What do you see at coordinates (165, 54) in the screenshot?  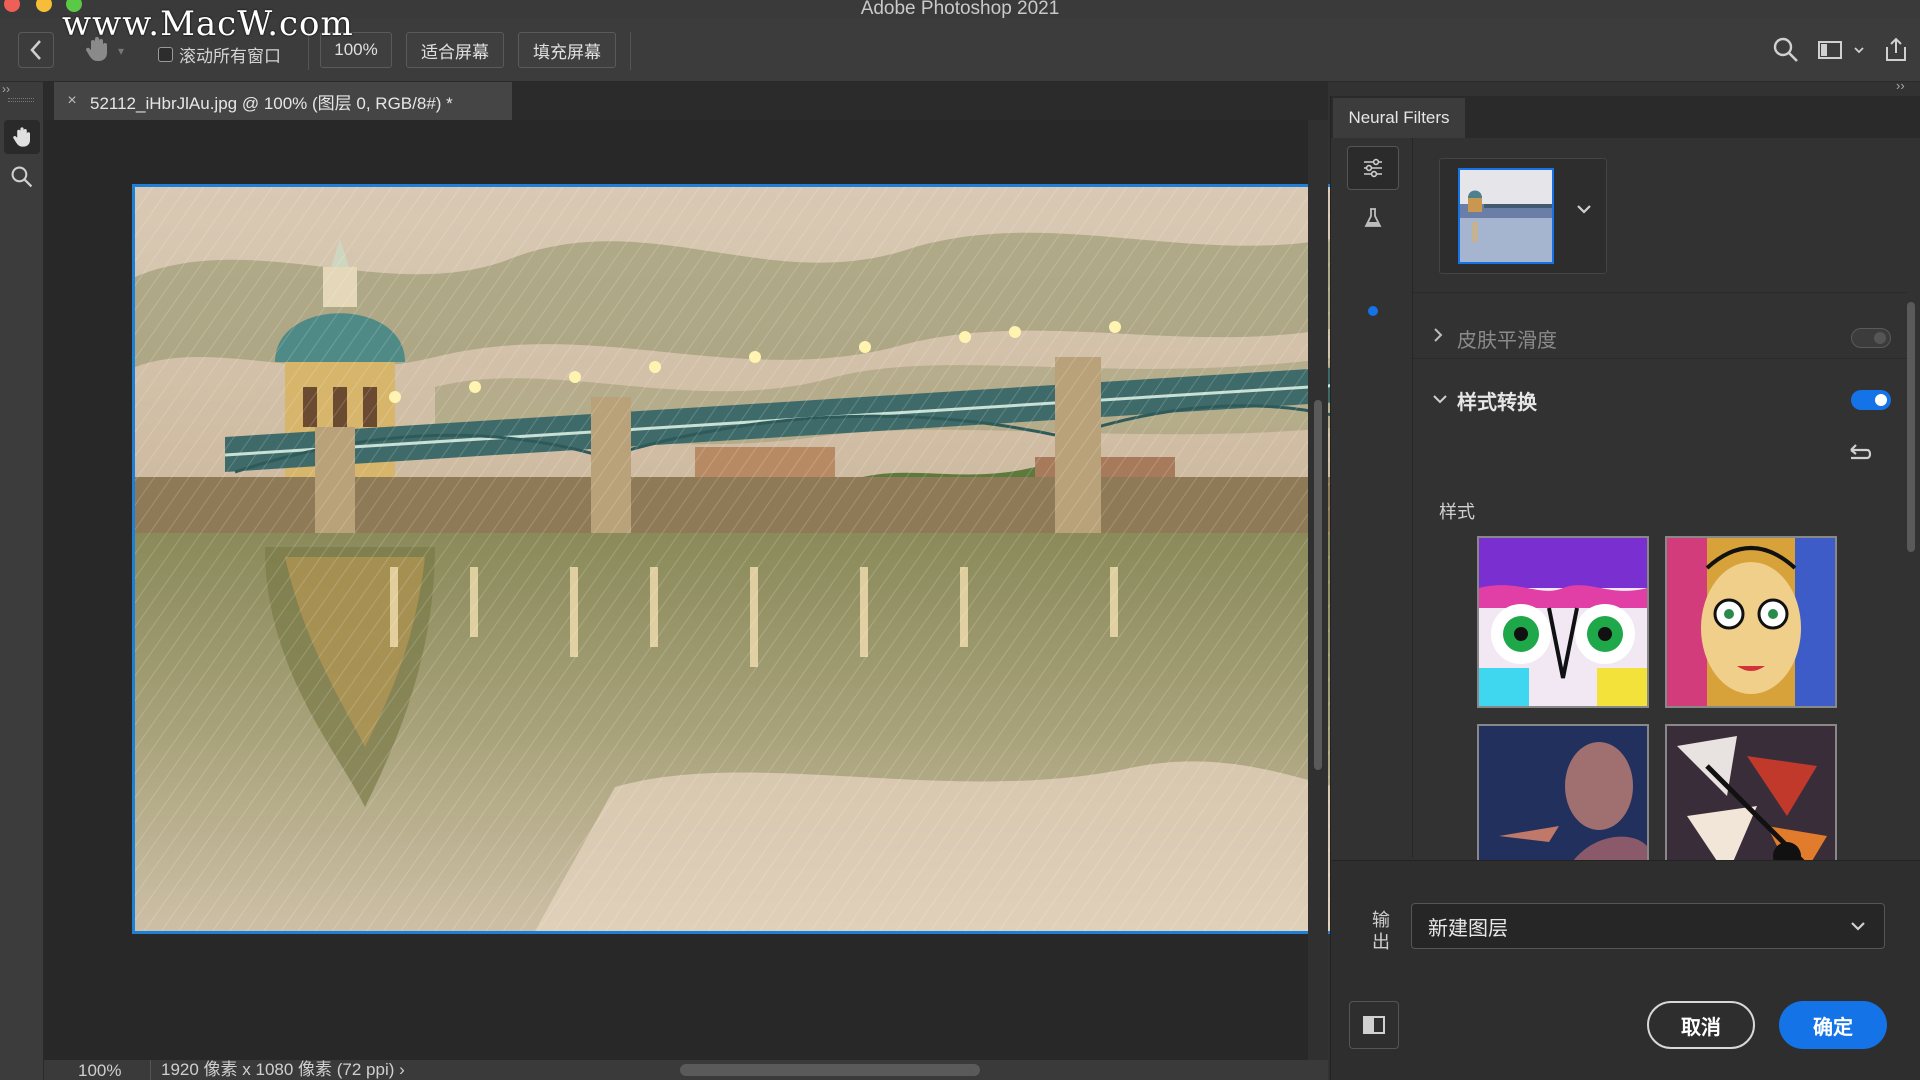 I see `checkbox-box` at bounding box center [165, 54].